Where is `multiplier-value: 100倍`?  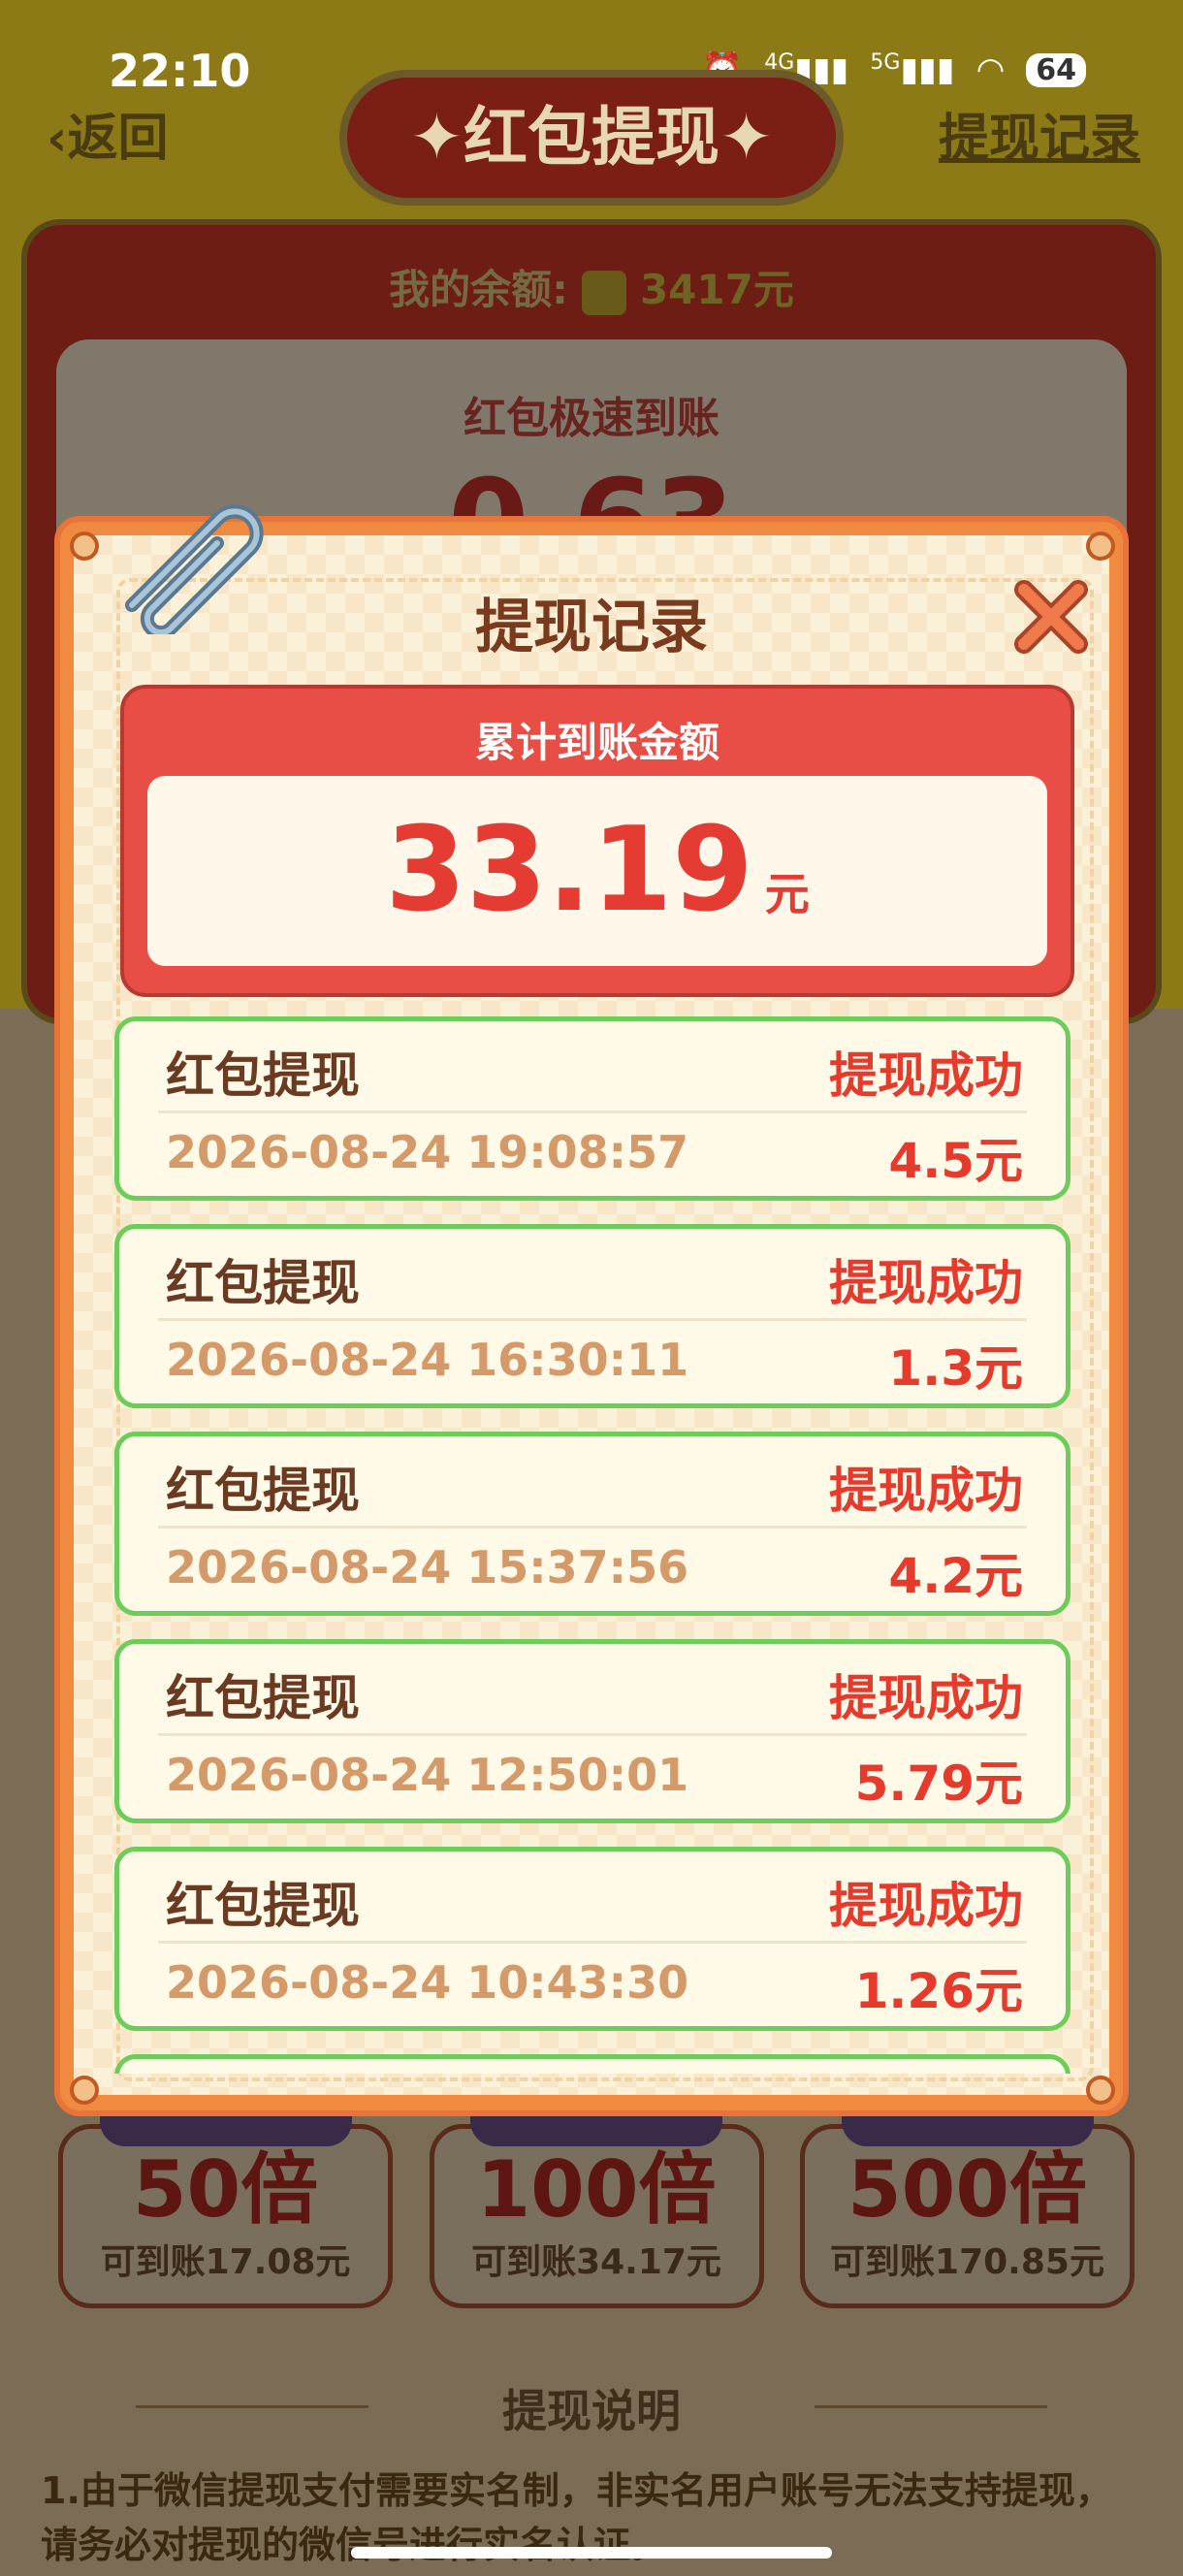
multiplier-value: 100倍 is located at coordinates (596, 2189).